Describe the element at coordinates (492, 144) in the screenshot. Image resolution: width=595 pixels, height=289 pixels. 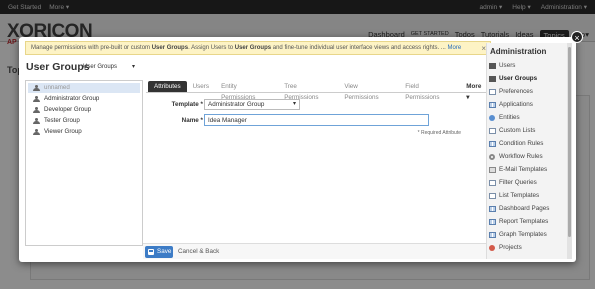
I see `condition-rules-icon` at that location.